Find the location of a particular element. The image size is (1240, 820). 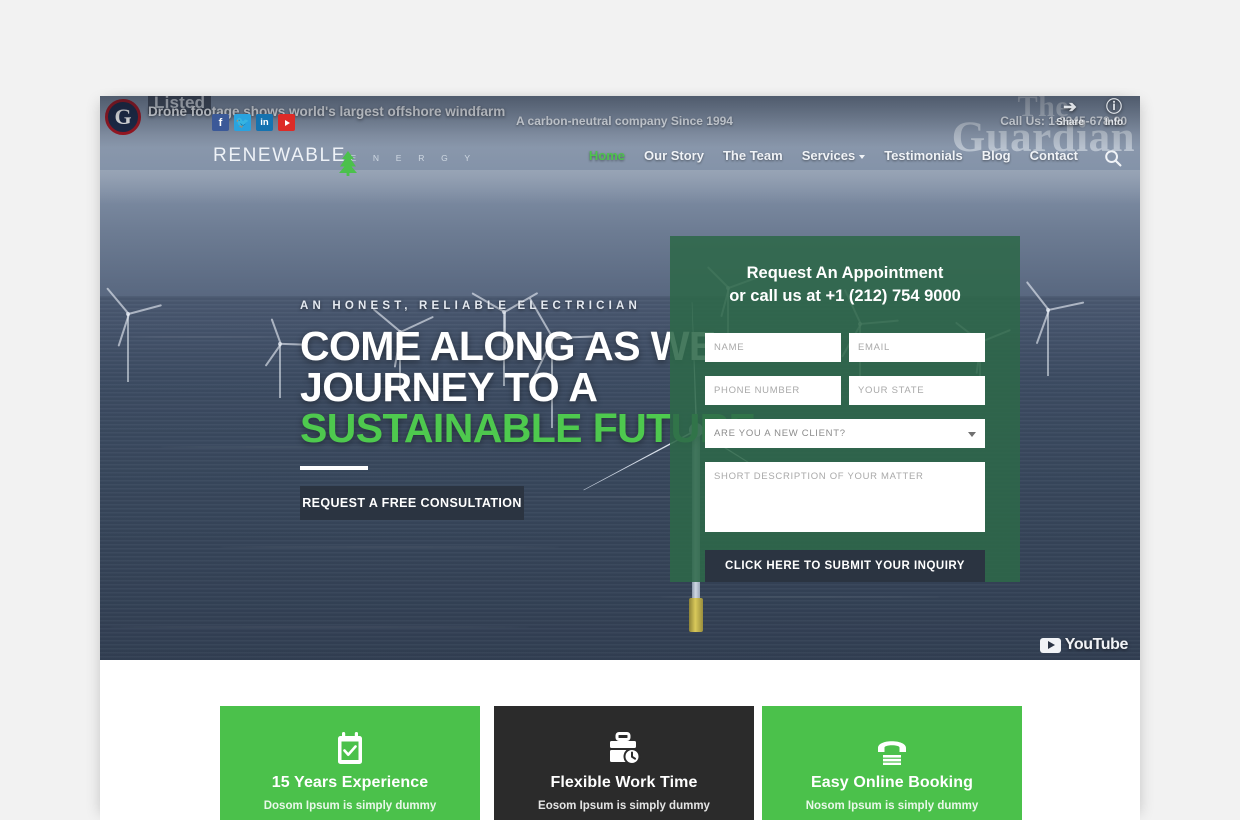

youtube-logo: YouTube is located at coordinates (1084, 645).